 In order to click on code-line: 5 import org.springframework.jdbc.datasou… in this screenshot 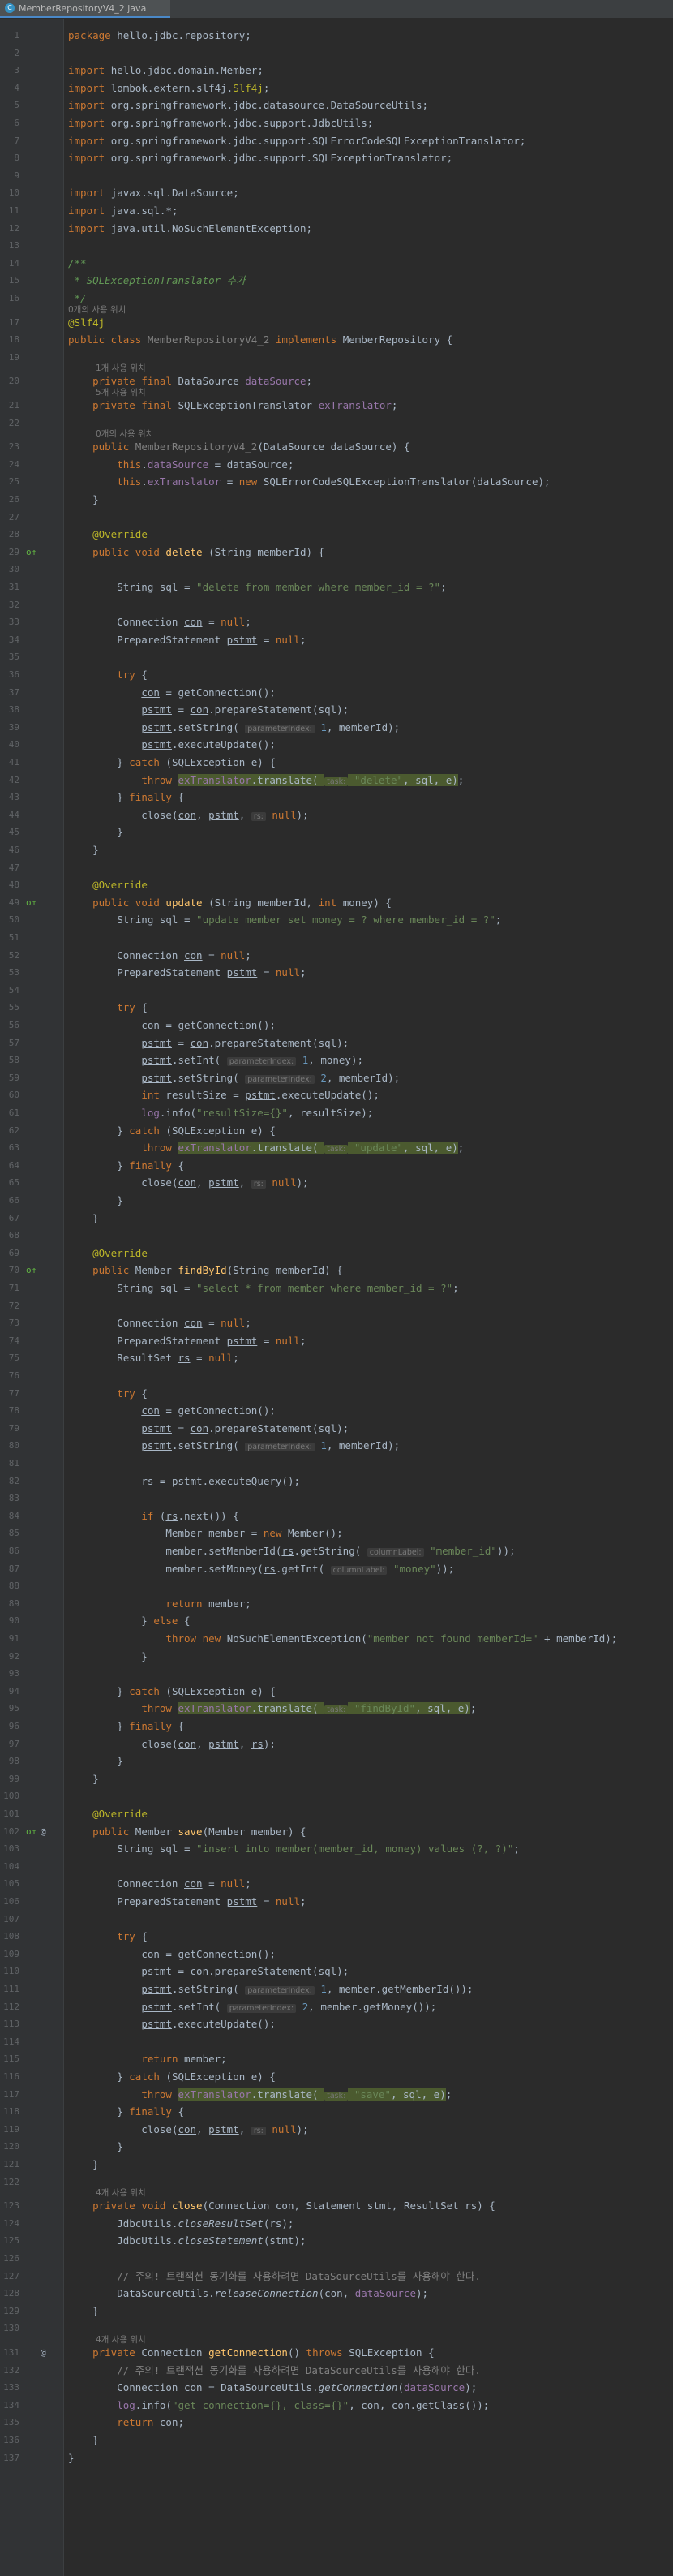, I will do `click(336, 105)`.